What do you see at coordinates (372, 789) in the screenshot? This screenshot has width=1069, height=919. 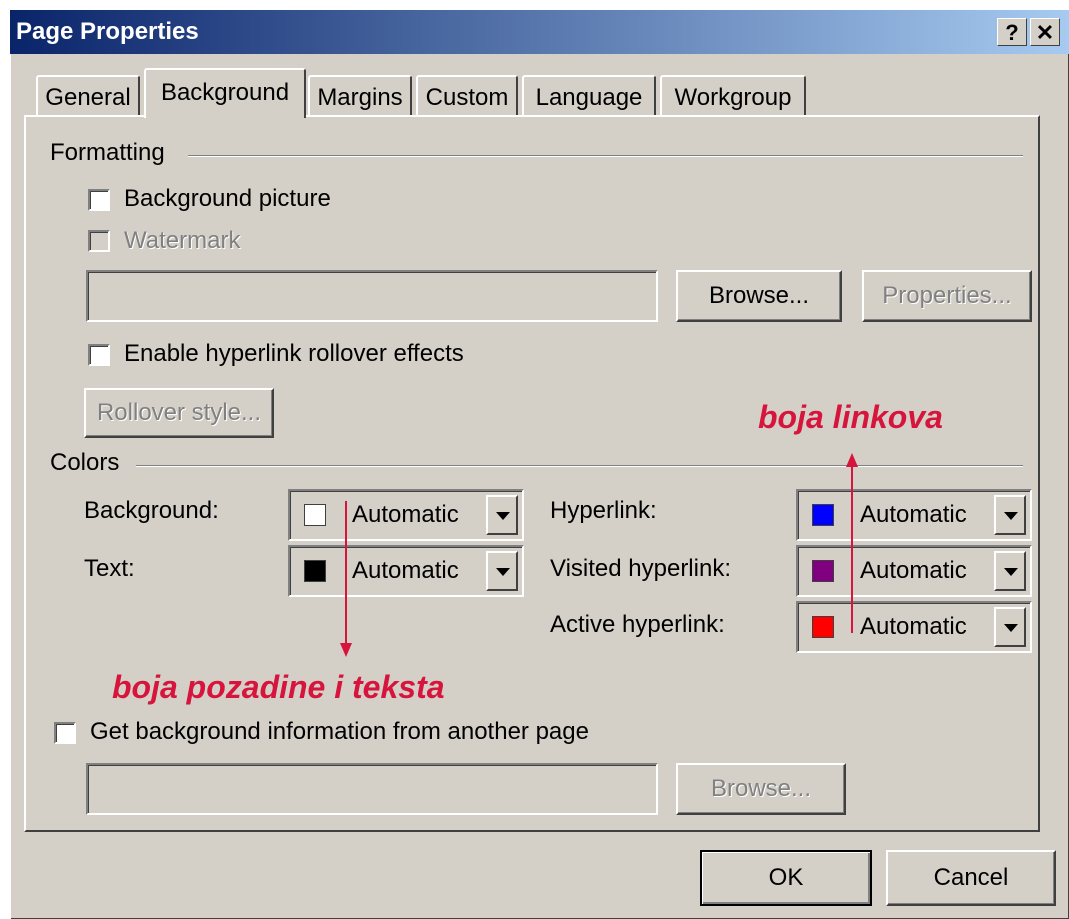 I see `other-page-path-field` at bounding box center [372, 789].